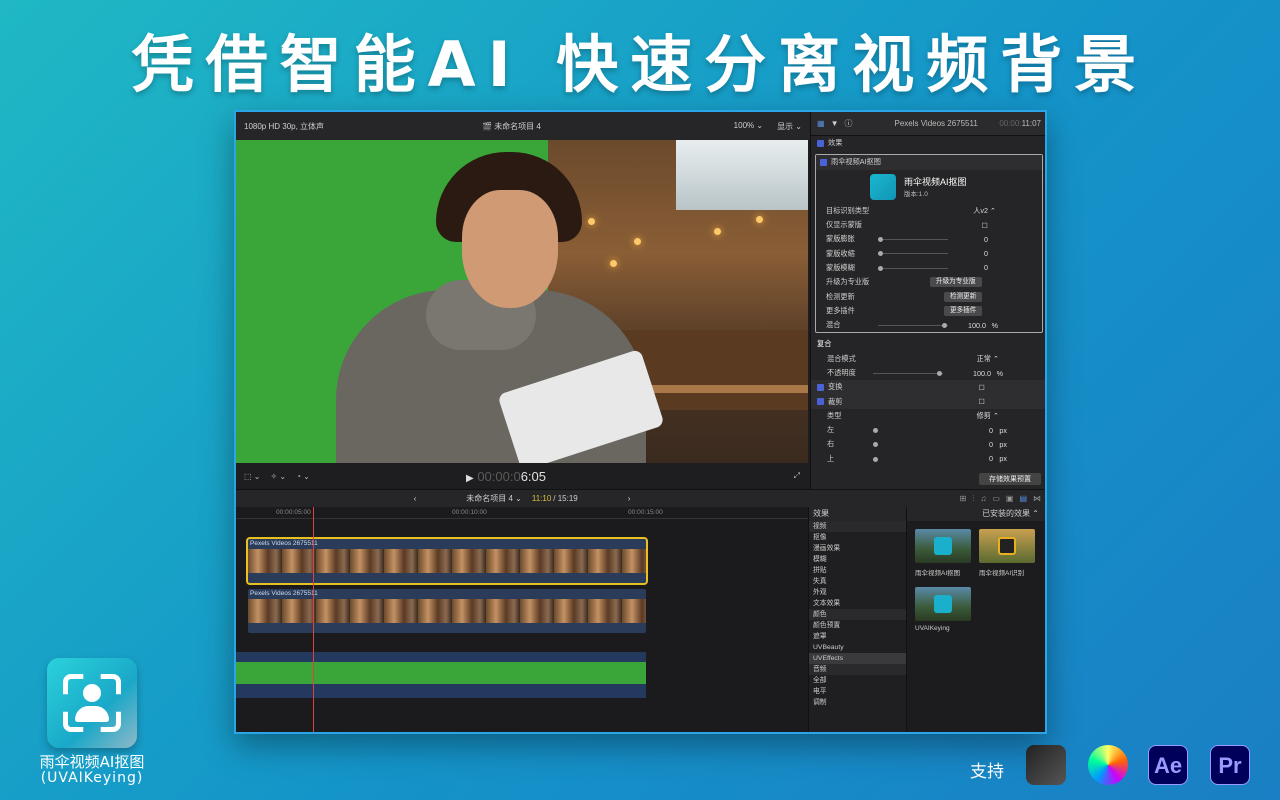 This screenshot has height=800, width=1280. I want to click on zoom-dropdown: 100% ⌄, so click(748, 126).